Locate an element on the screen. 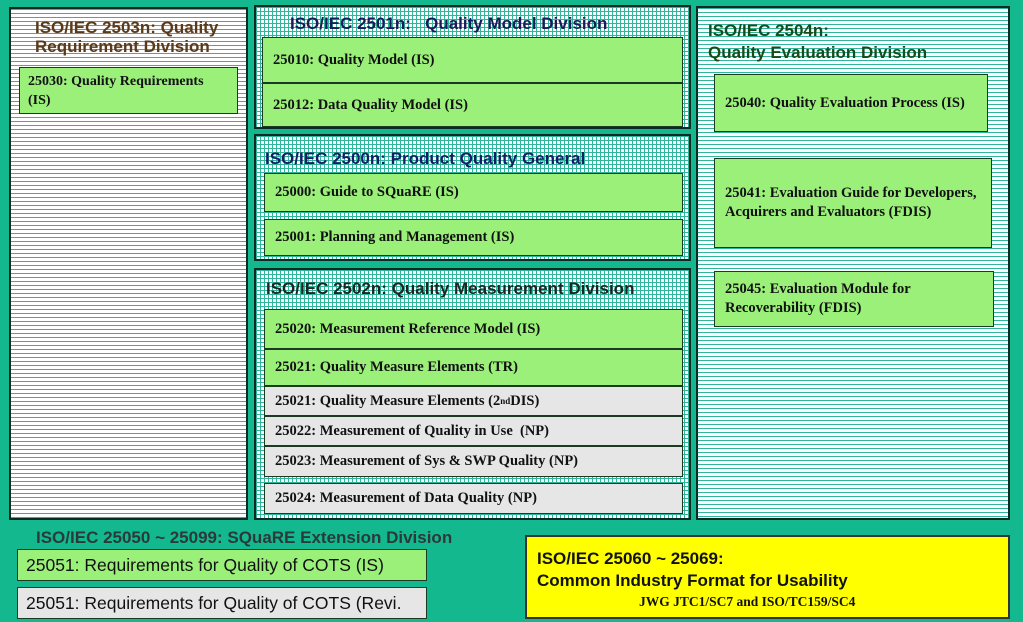  box-25001: 25001: Planning and Management (IS) is located at coordinates (473, 237).